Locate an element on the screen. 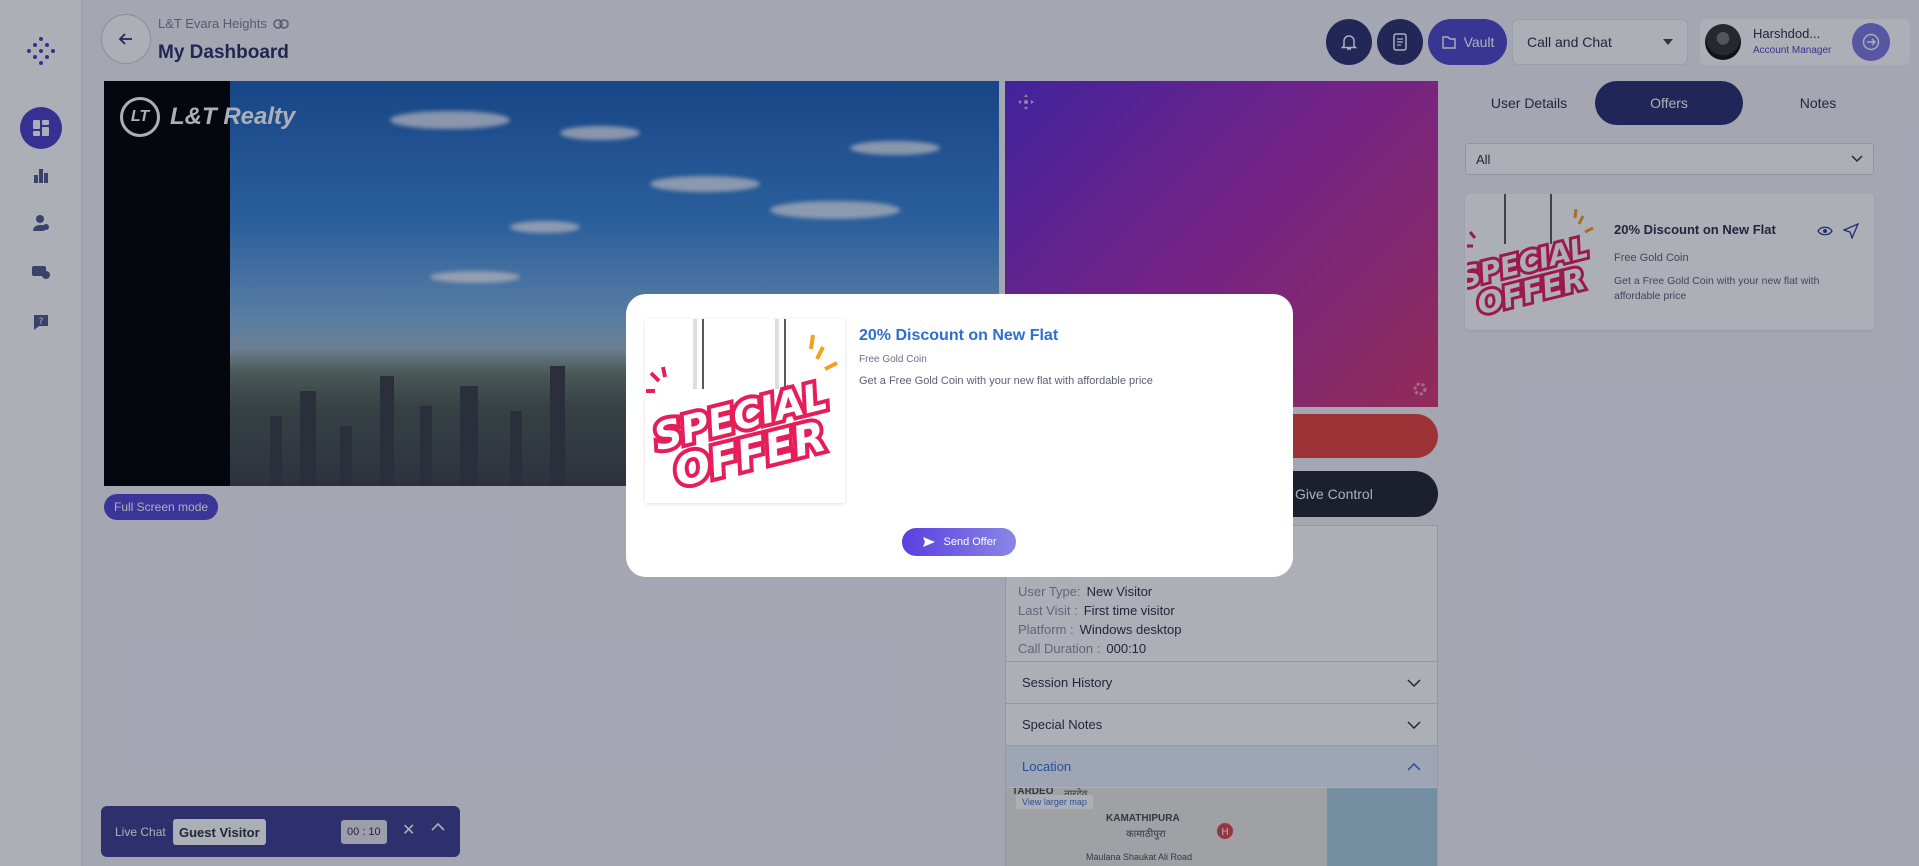  special-offer-image: SPECIAL OFFER is located at coordinates (745, 411).